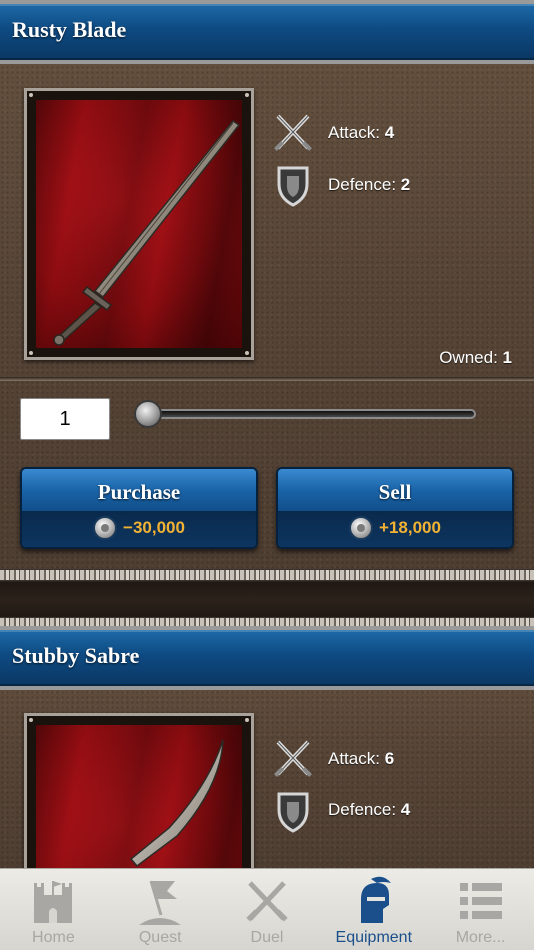 Image resolution: width=534 pixels, height=950 pixels. I want to click on tab-duel: Duel, so click(267, 909).